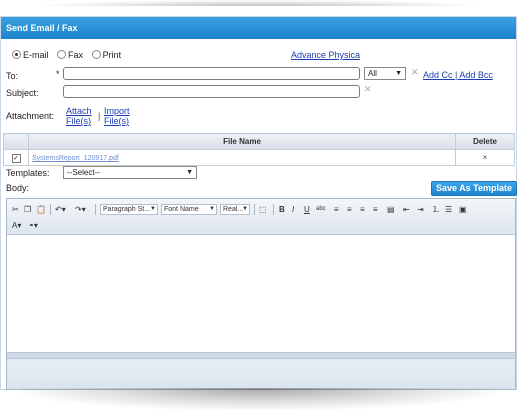 Image resolution: width=517 pixels, height=413 pixels. What do you see at coordinates (368, 89) in the screenshot?
I see `clear-subject-icon: ✕` at bounding box center [368, 89].